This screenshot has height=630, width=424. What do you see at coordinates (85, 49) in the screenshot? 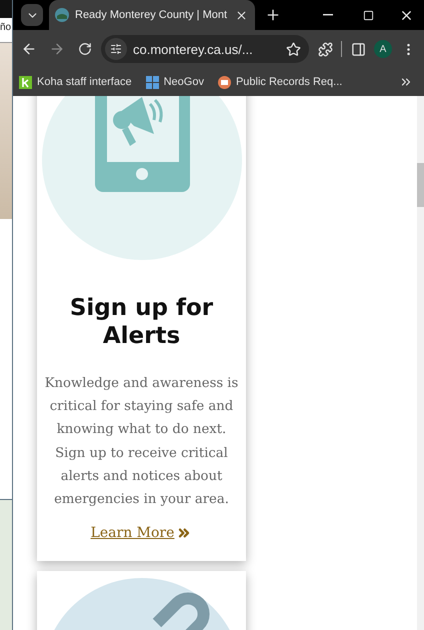
I see `reload-icon` at bounding box center [85, 49].